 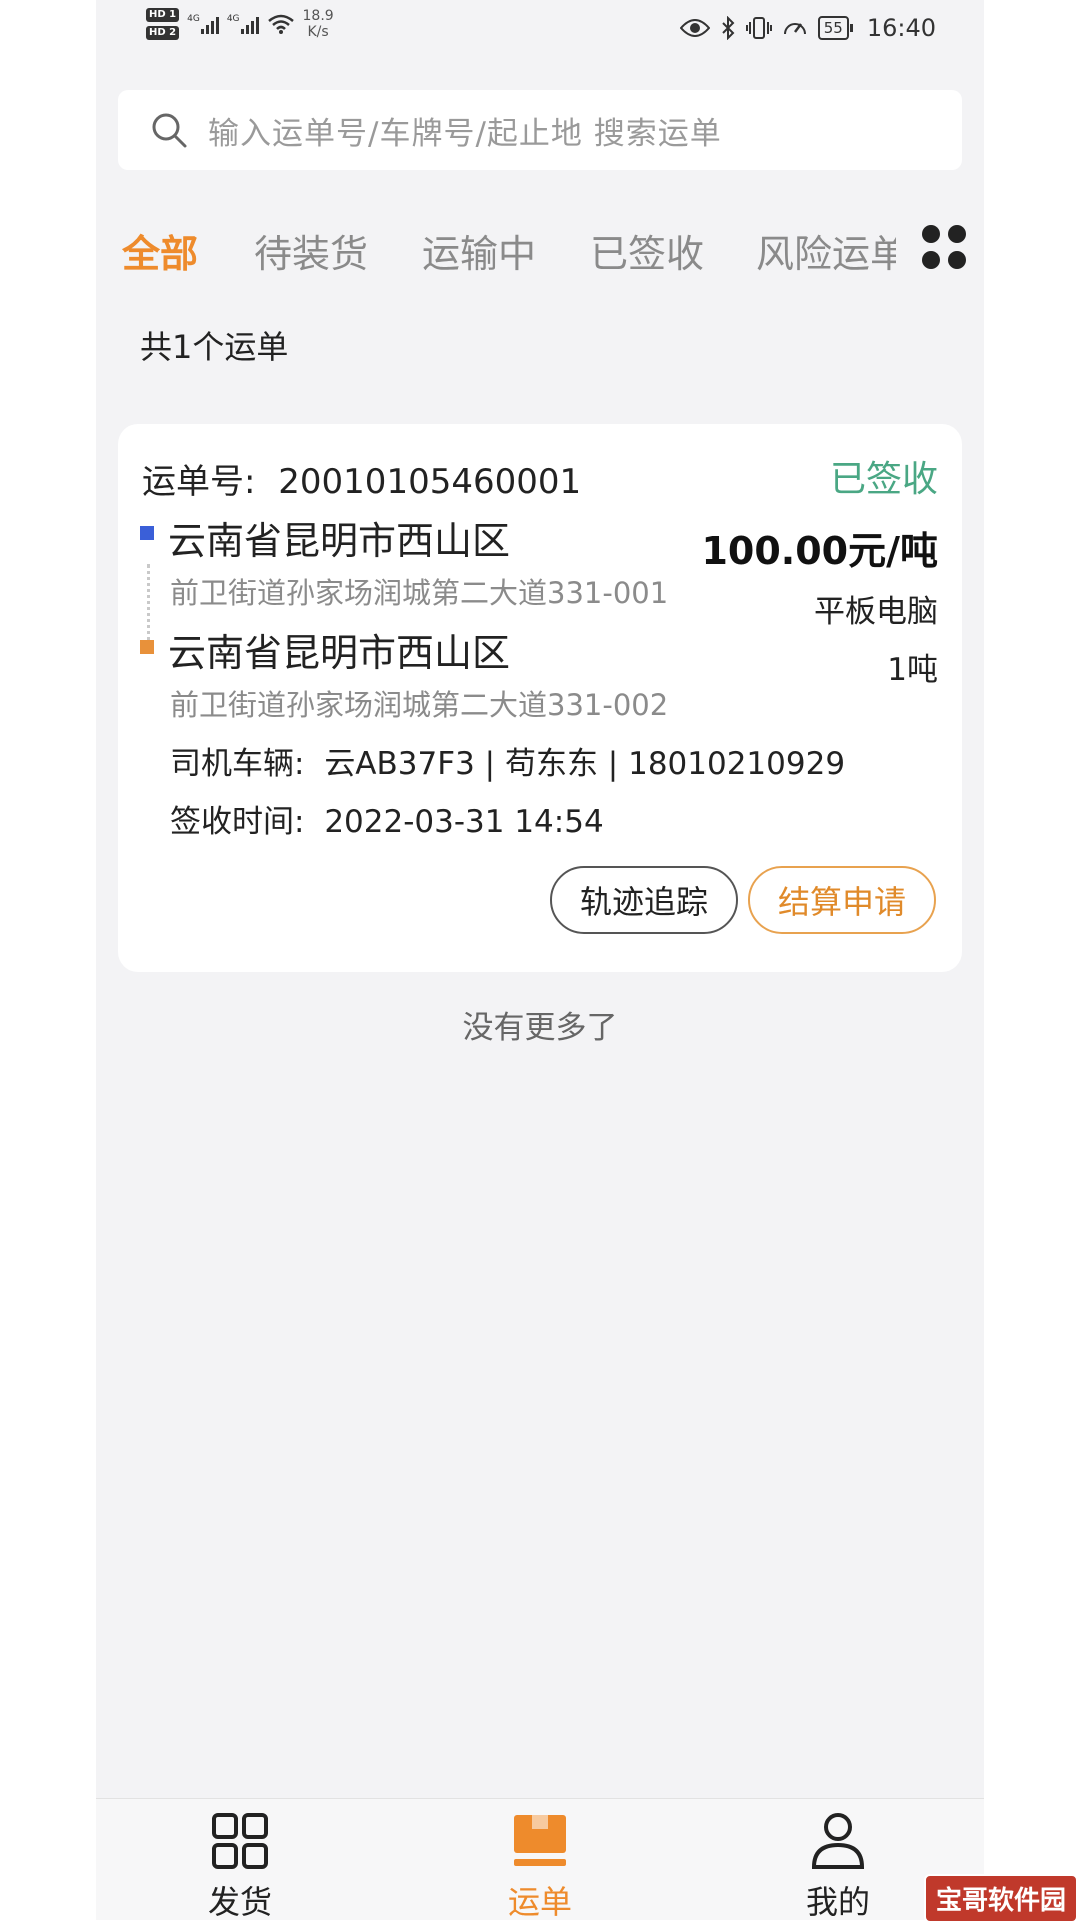 I want to click on network1-label: 4G, so click(x=193, y=19).